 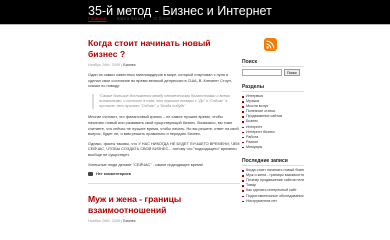 I want to click on search-button: Поиск, so click(x=292, y=72).